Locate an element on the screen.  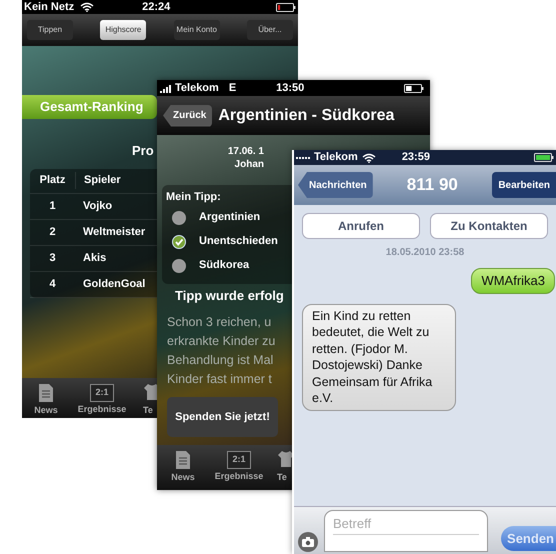
message-timestamp: 18.05.2010 23:58 is located at coordinates (425, 253).